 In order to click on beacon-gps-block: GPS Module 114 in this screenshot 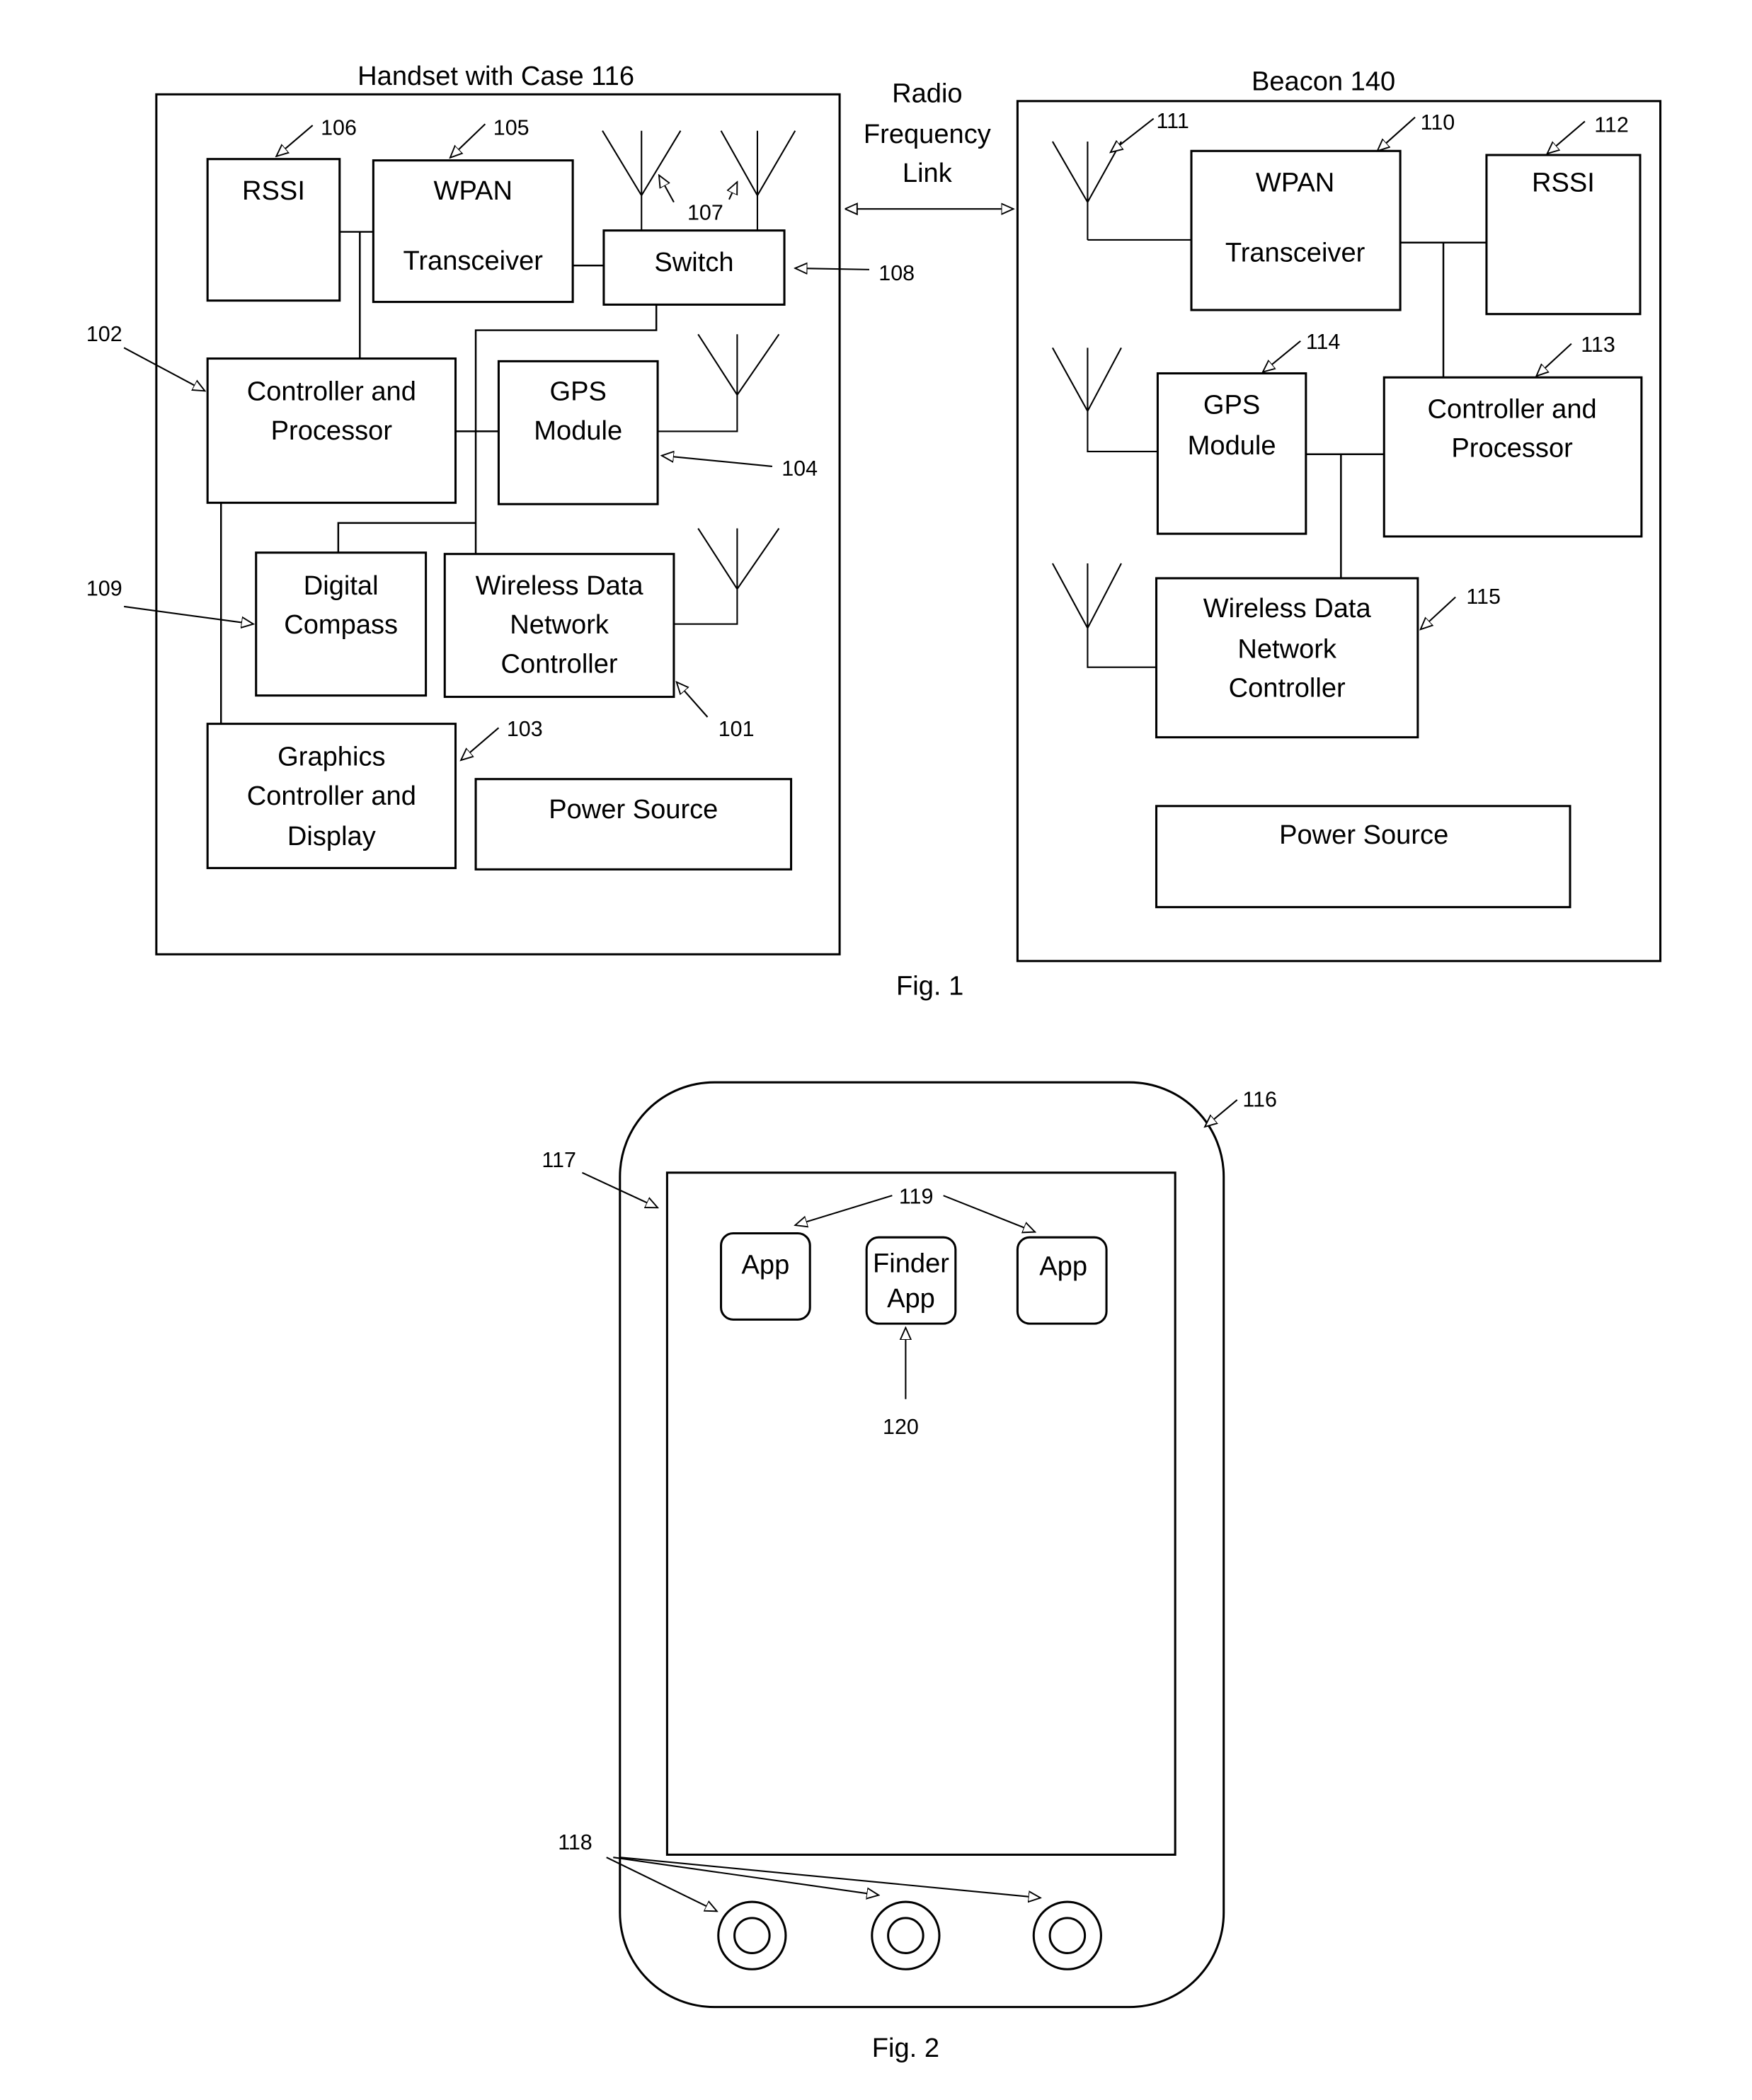, I will do `click(1196, 432)`.